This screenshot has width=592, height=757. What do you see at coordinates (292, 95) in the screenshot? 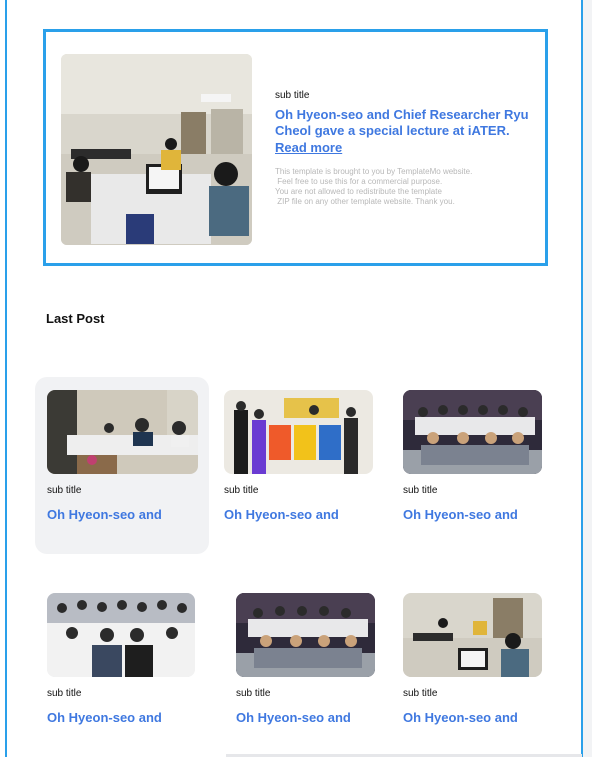
I see `featured-subtitle: sub title` at bounding box center [292, 95].